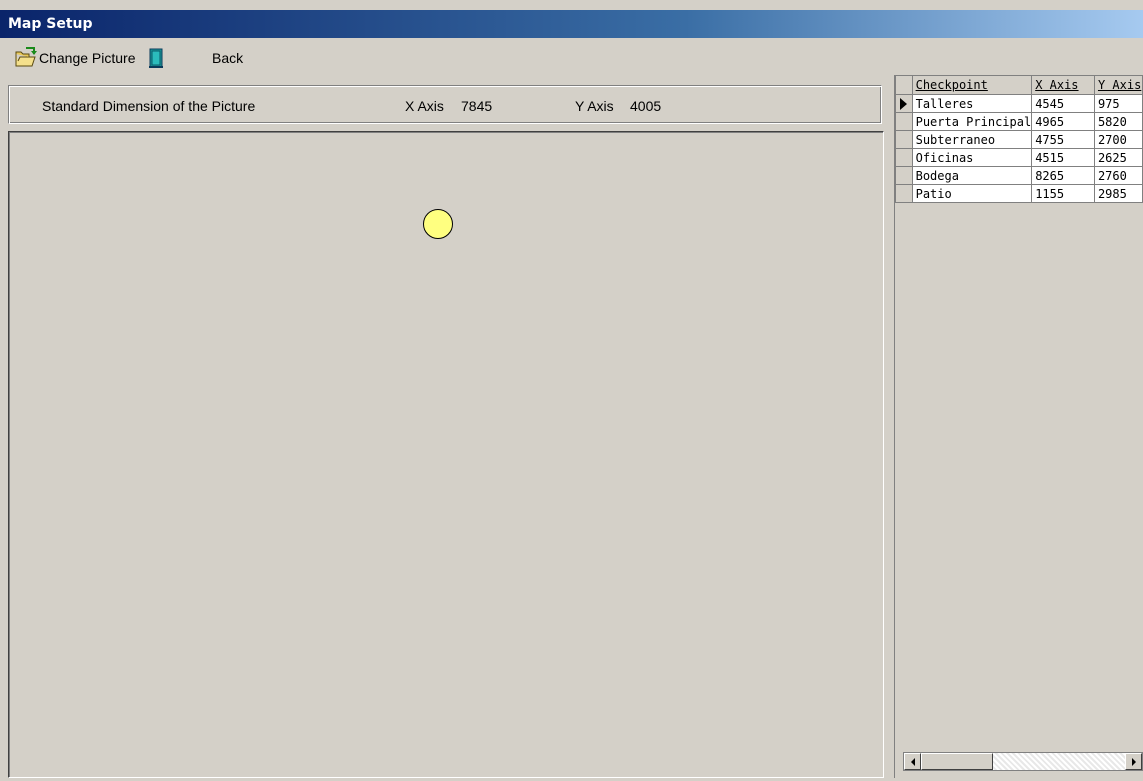  I want to click on title-bar: Map Setup, so click(571, 19).